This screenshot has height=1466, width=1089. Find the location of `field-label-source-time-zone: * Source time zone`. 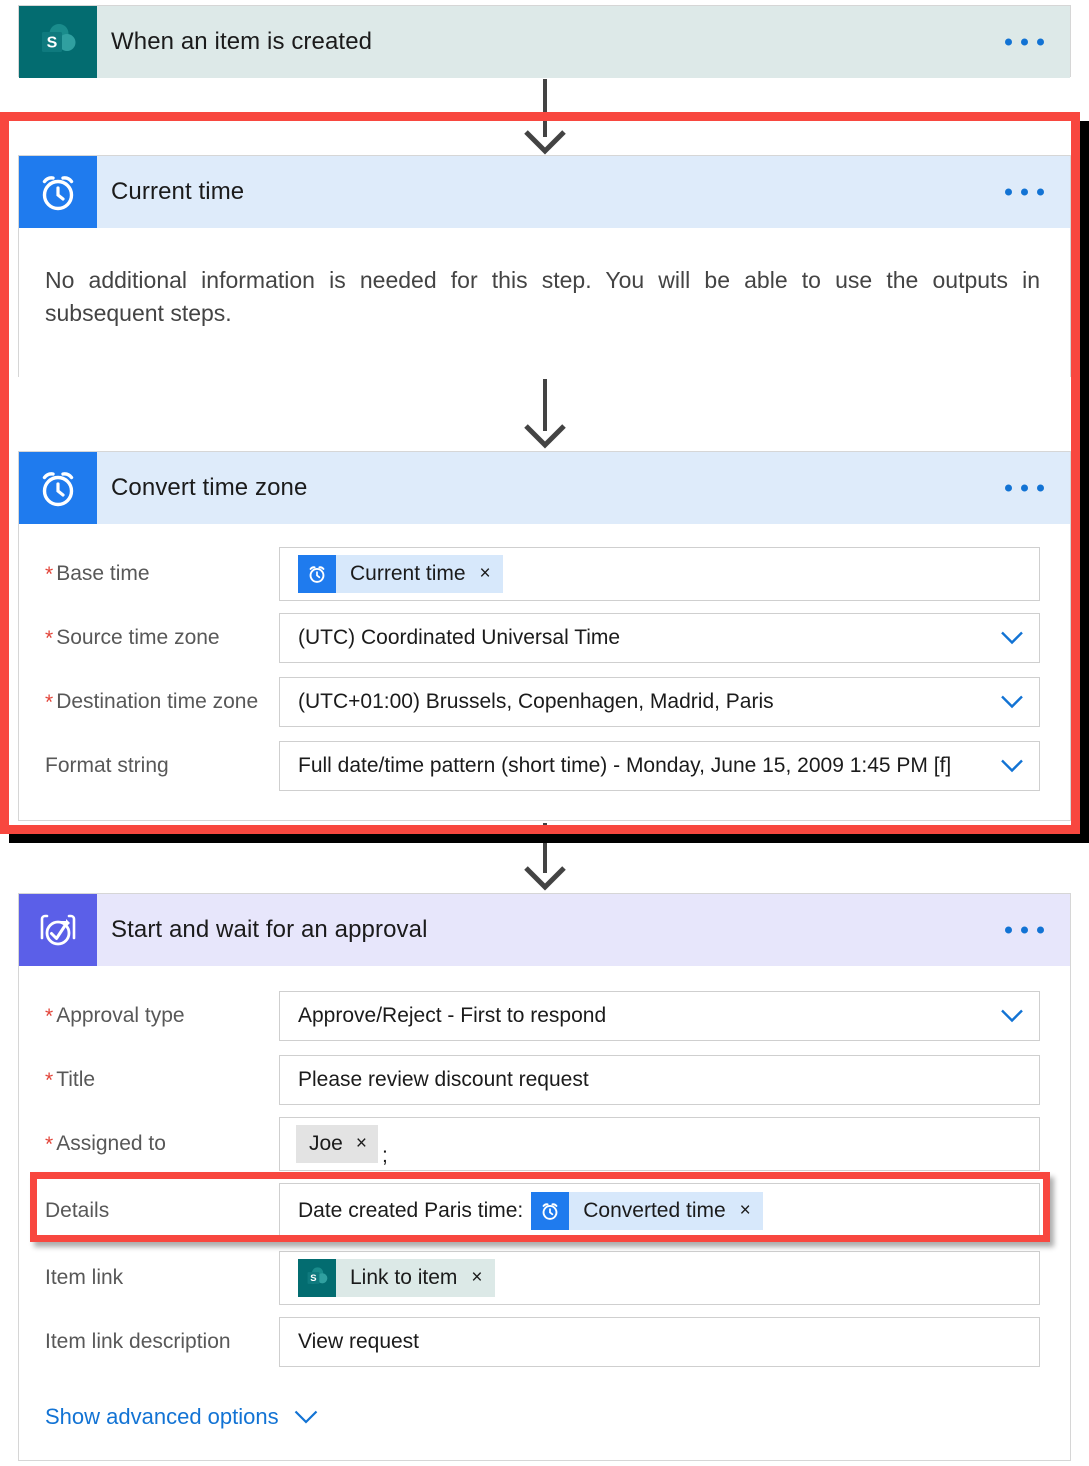

field-label-source-time-zone: * Source time zone is located at coordinates (132, 638).